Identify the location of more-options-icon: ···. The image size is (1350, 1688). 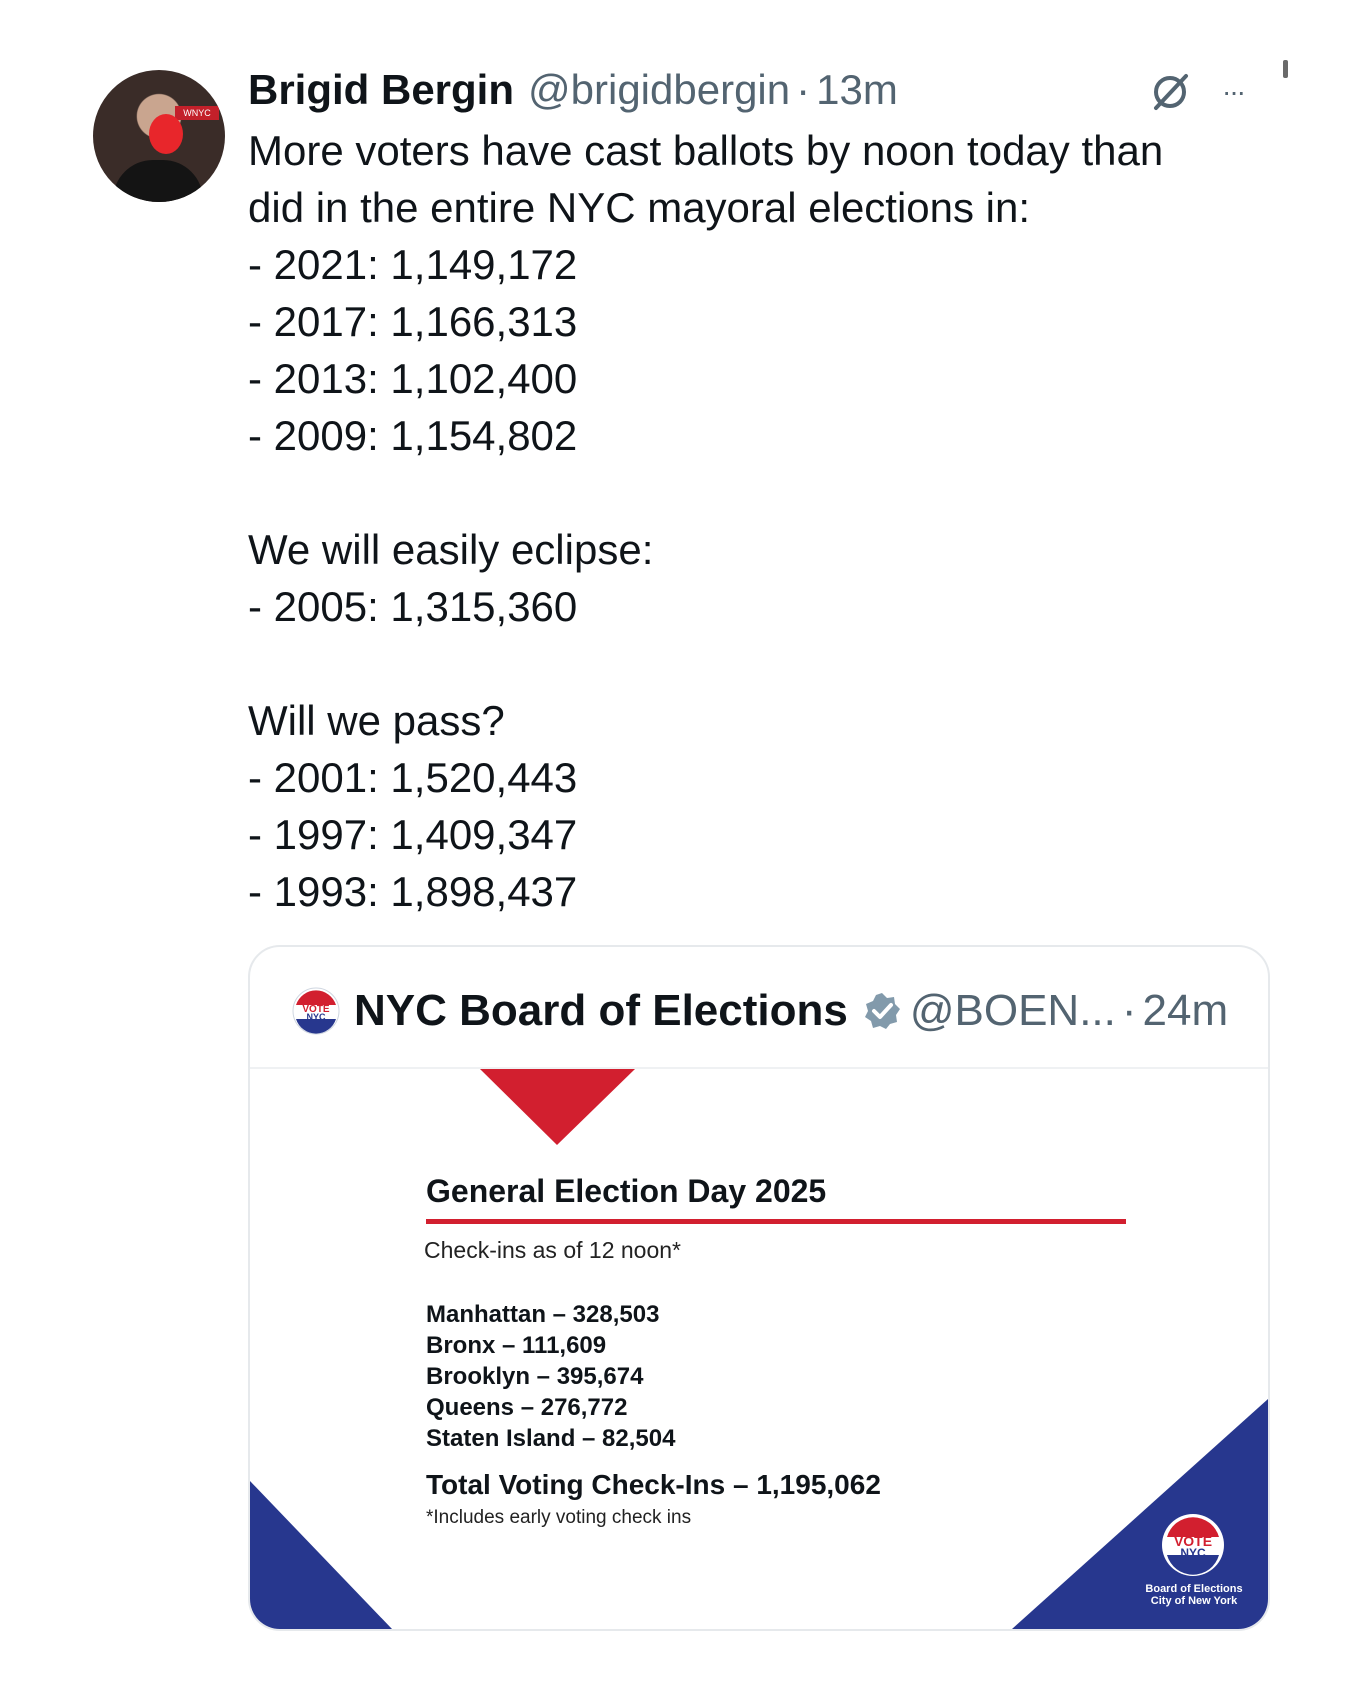
(1244, 92).